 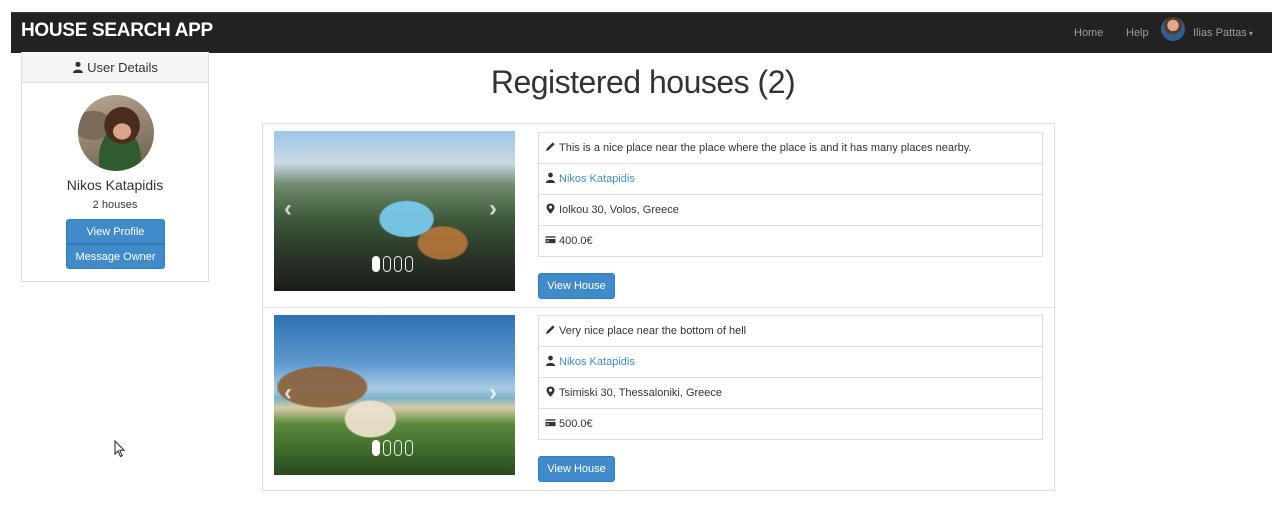 What do you see at coordinates (576, 241) in the screenshot?
I see `house-price-text: 400.0€` at bounding box center [576, 241].